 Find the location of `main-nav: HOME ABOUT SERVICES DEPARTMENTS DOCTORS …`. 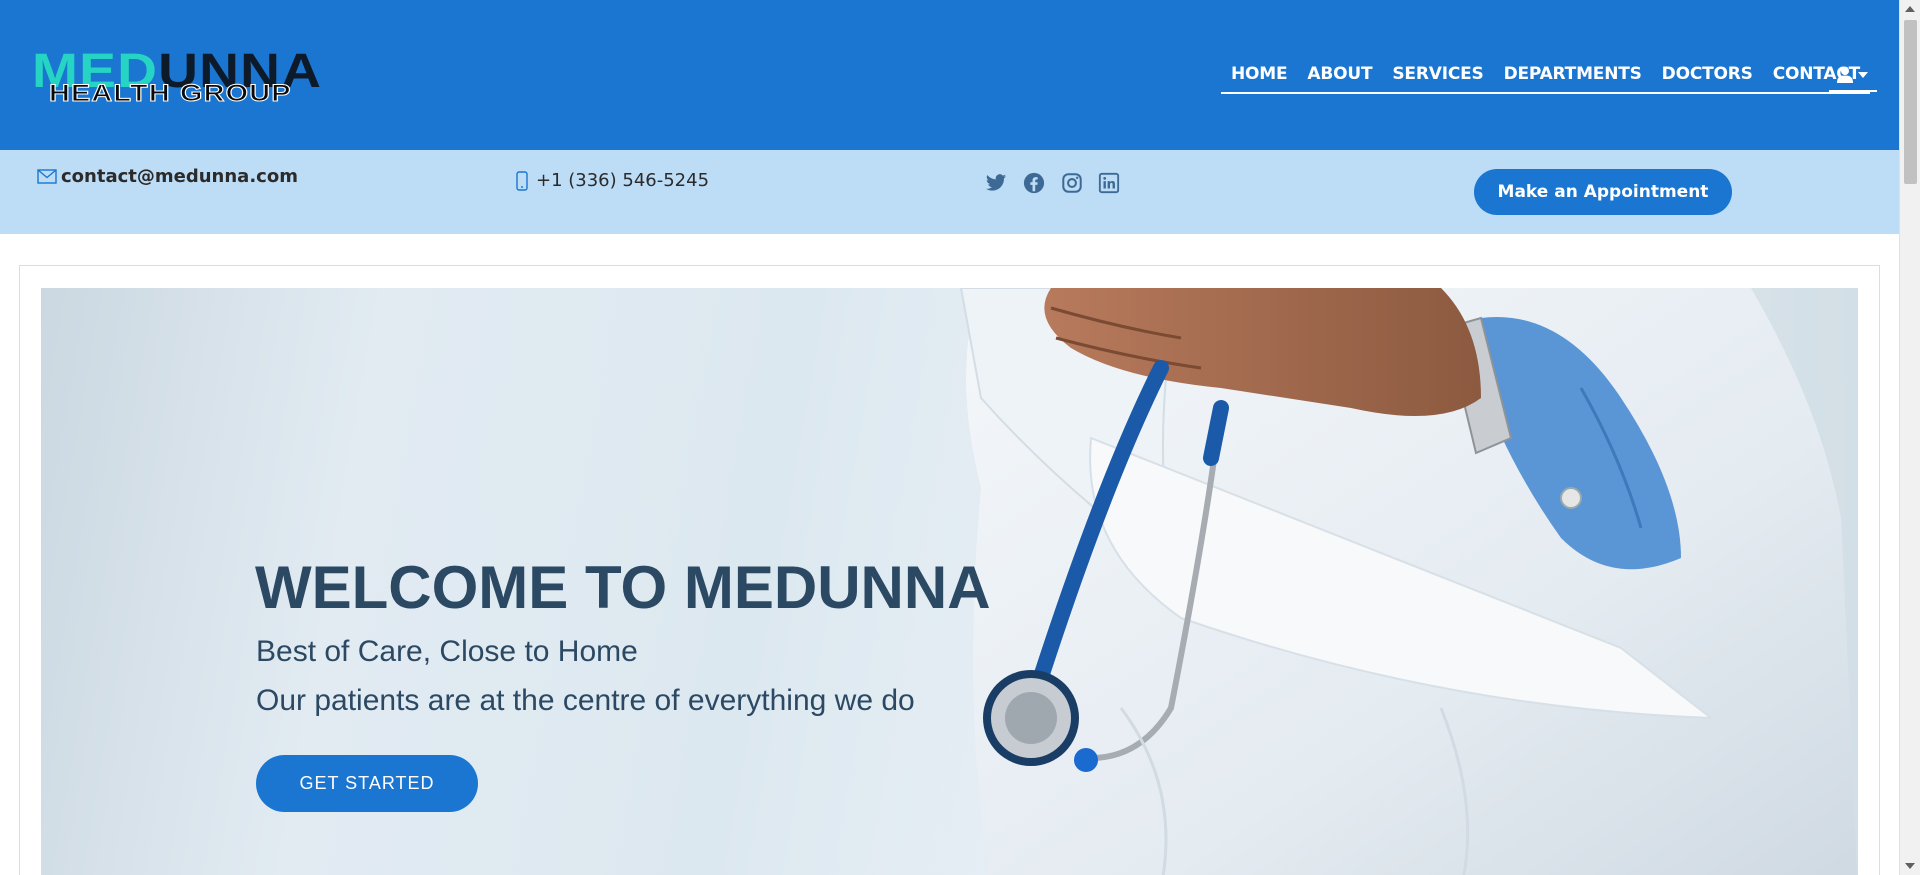

main-nav: HOME ABOUT SERVICES DEPARTMENTS DOCTORS … is located at coordinates (1545, 76).